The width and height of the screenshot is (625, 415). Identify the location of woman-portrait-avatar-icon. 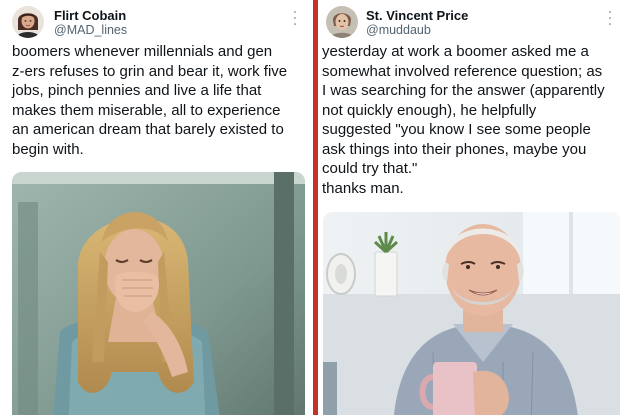
(28, 22).